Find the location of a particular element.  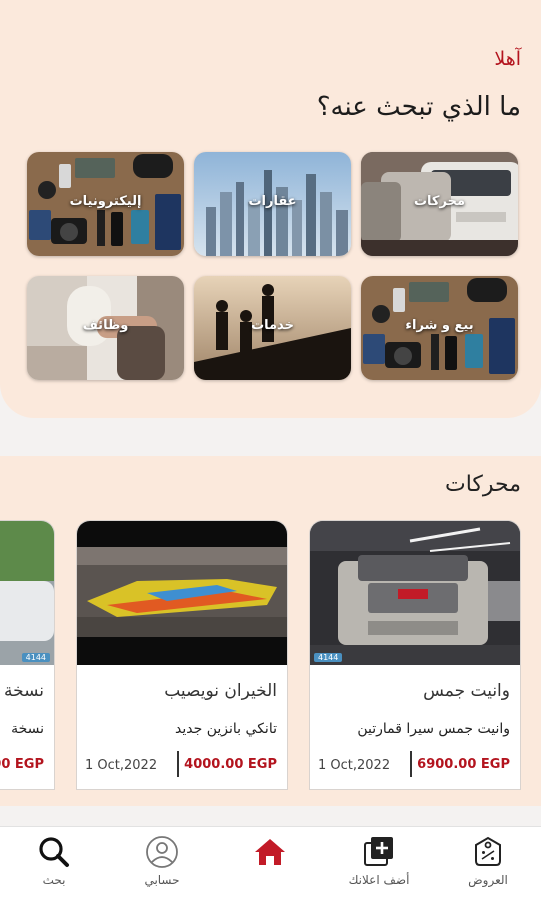

listing-card: 4144 نسخة نسخة 00 EGP is located at coordinates (27, 655).